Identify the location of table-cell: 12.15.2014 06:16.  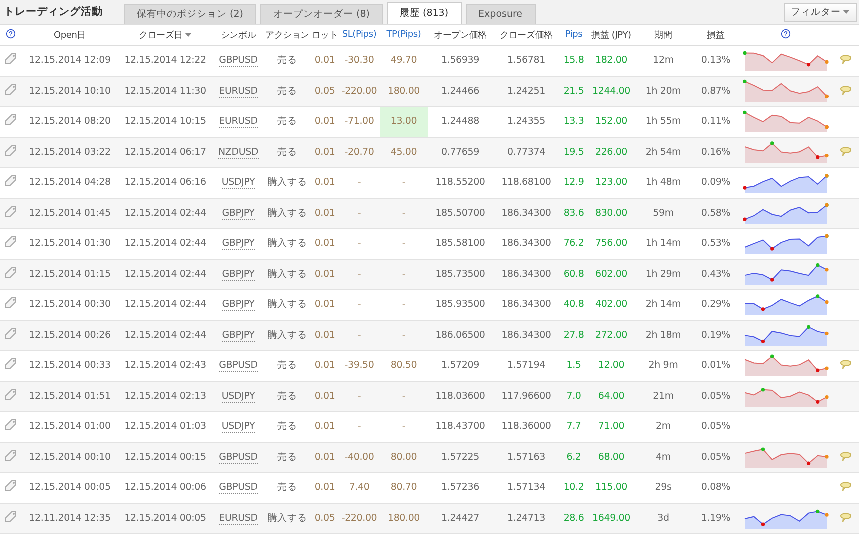
(165, 183).